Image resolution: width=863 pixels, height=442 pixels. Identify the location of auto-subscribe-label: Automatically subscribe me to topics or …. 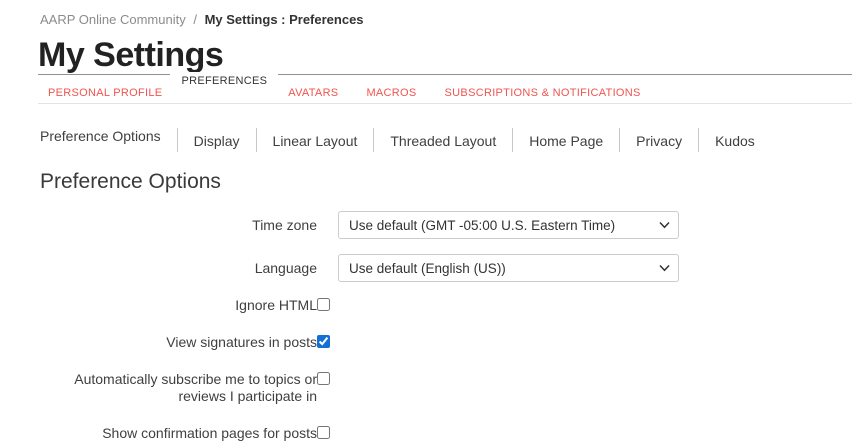
(195, 387).